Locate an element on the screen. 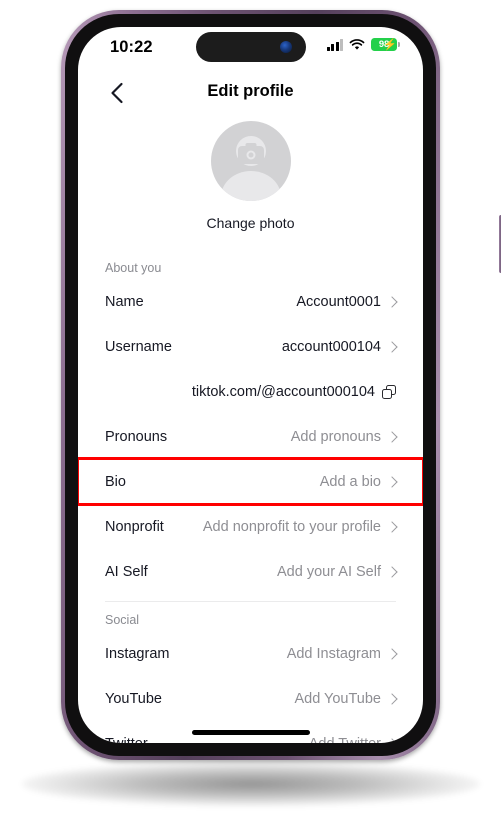 This screenshot has width=501, height=815. row-label: Twitter is located at coordinates (126, 740).